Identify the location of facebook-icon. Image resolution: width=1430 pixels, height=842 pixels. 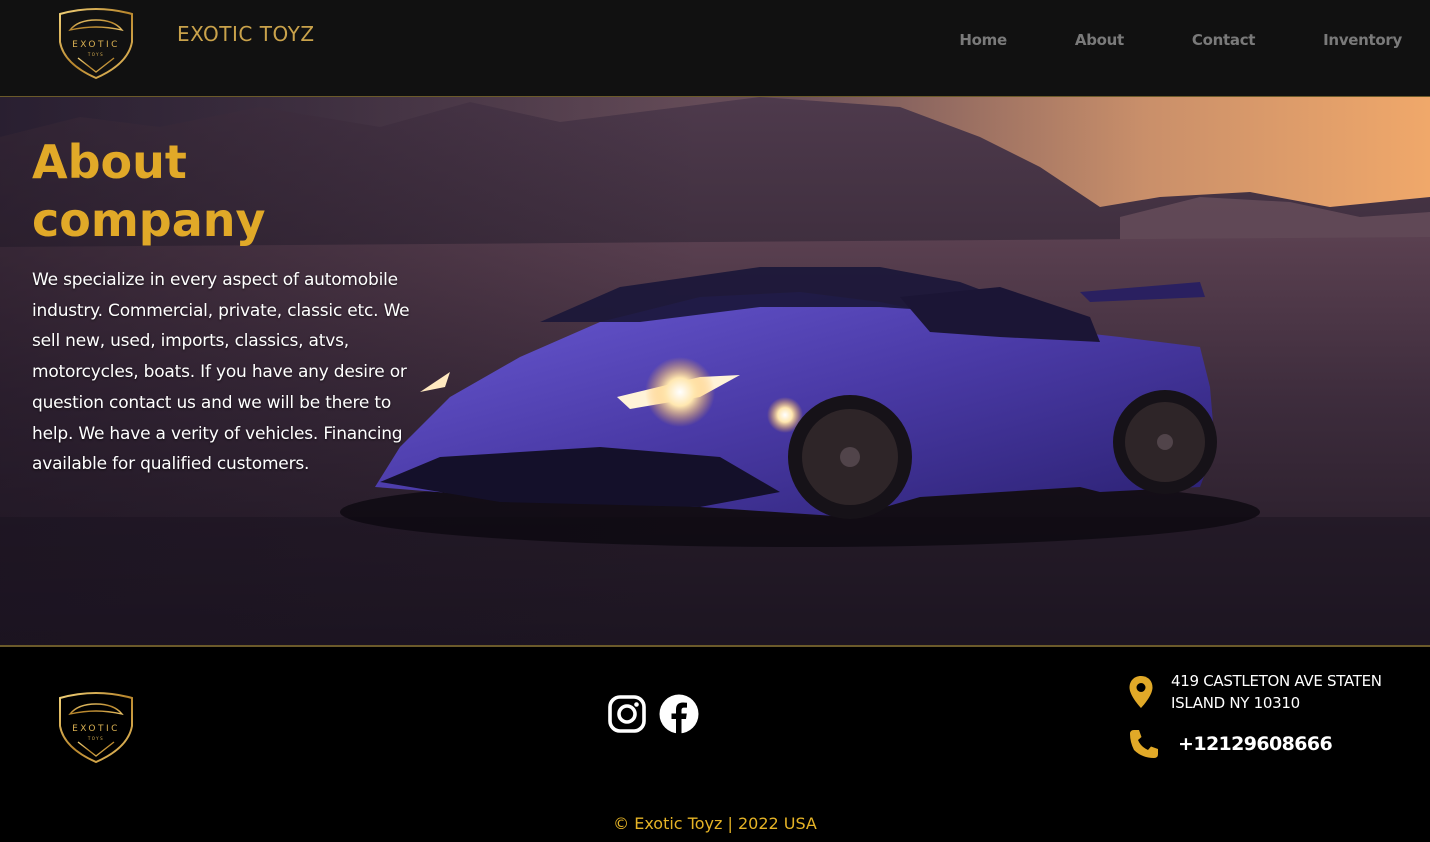
(679, 714).